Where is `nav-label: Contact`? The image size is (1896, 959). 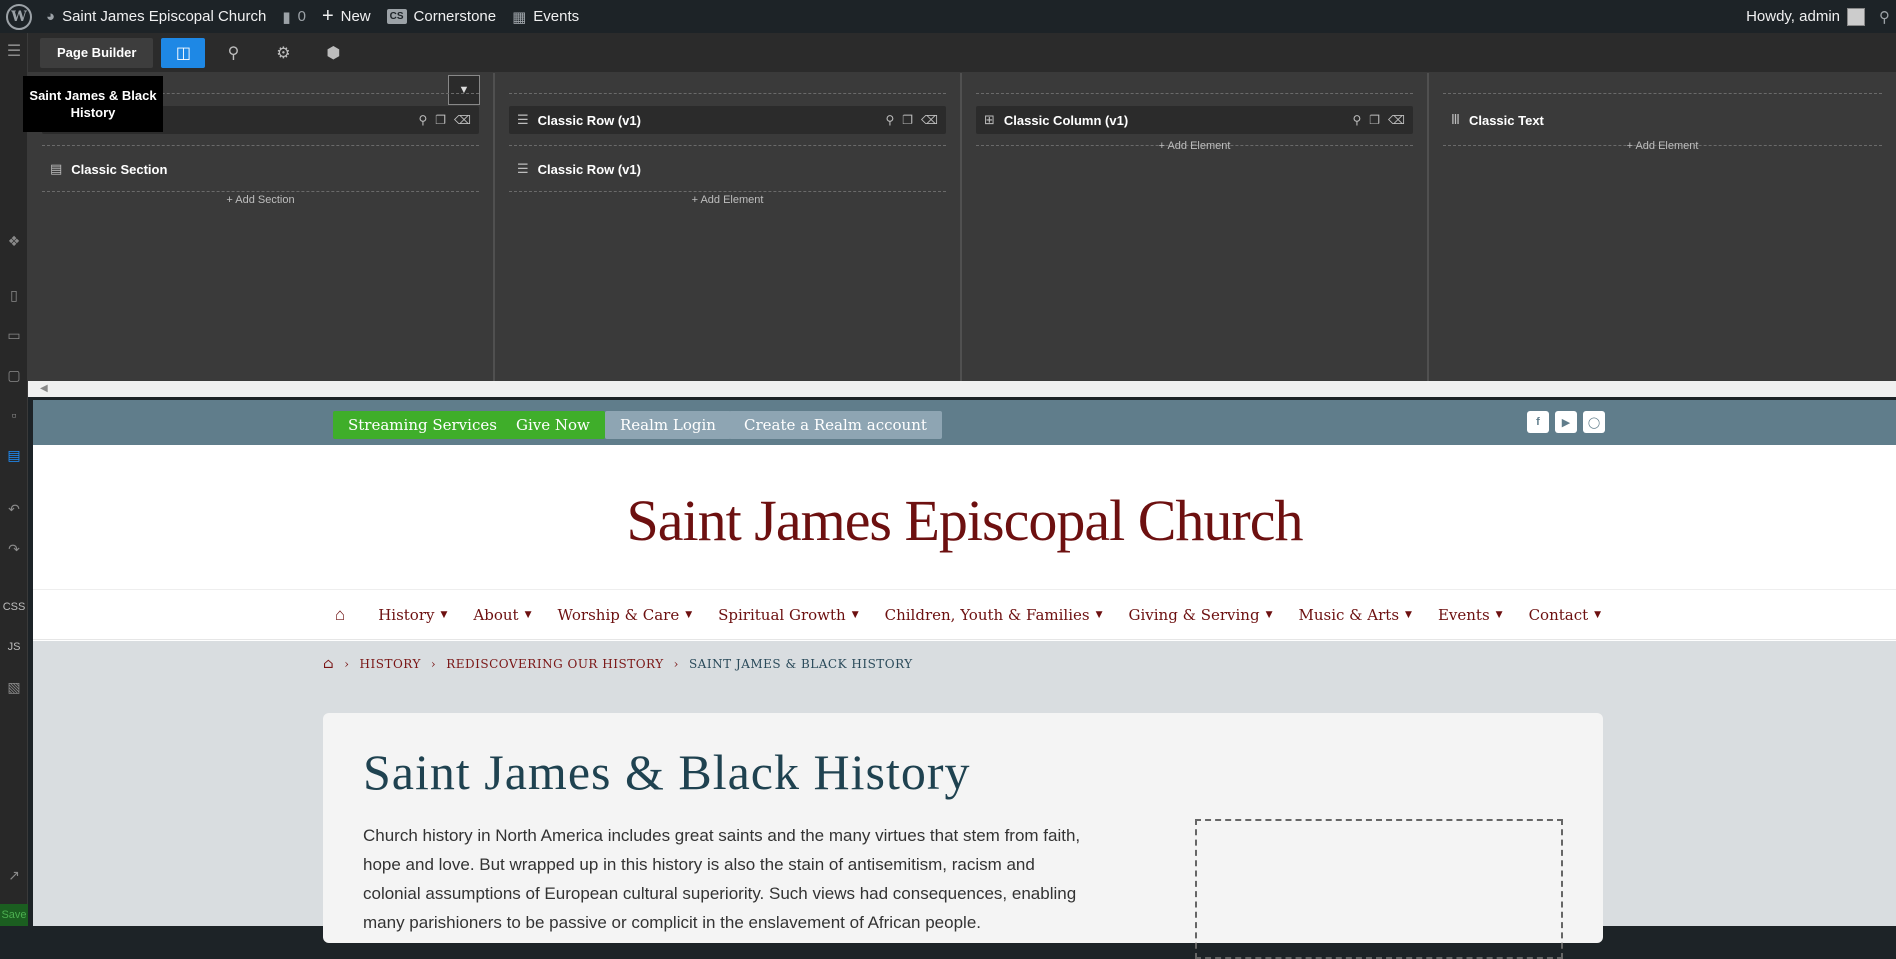 nav-label: Contact is located at coordinates (1558, 614).